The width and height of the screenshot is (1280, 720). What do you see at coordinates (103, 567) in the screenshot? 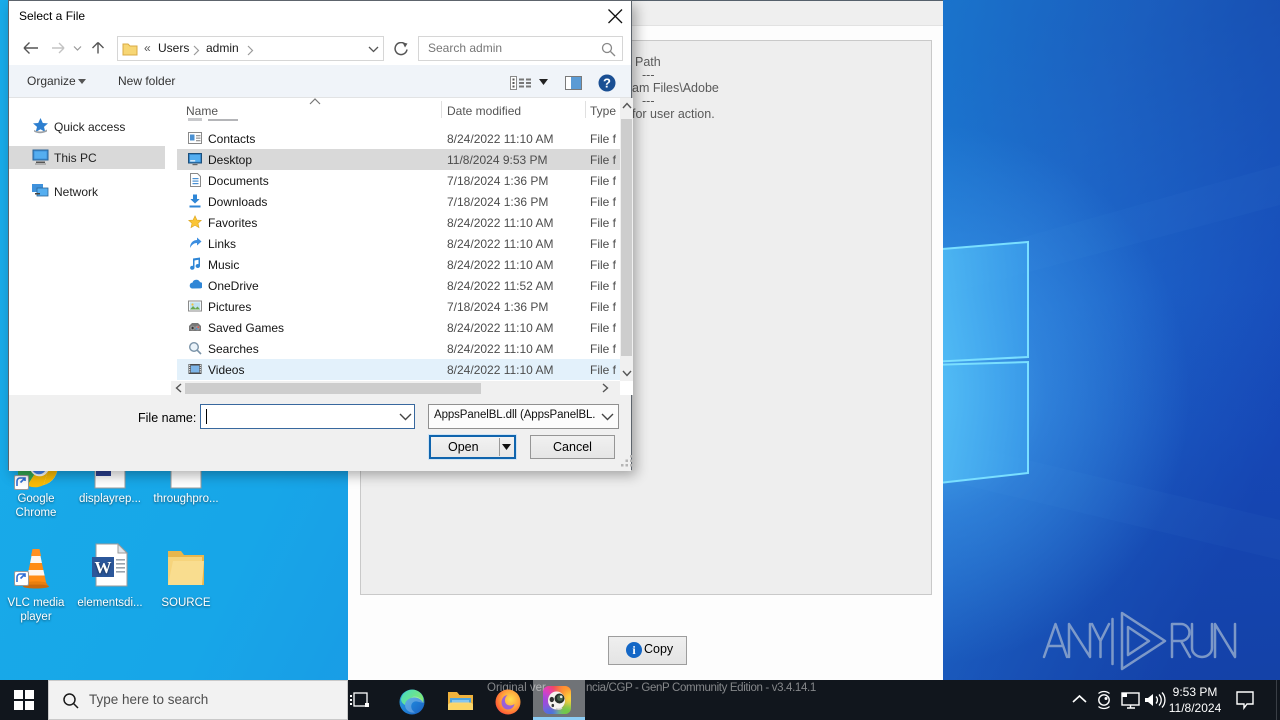
I see `svg-text: W` at bounding box center [103, 567].